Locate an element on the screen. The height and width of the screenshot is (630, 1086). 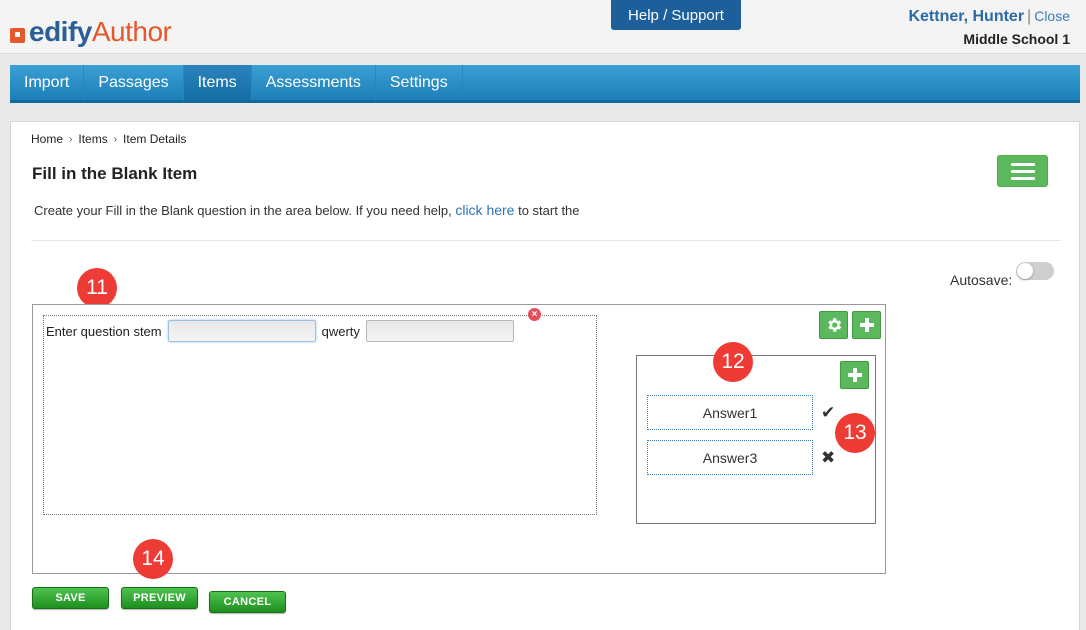
logo-mark-icon is located at coordinates (17, 35).